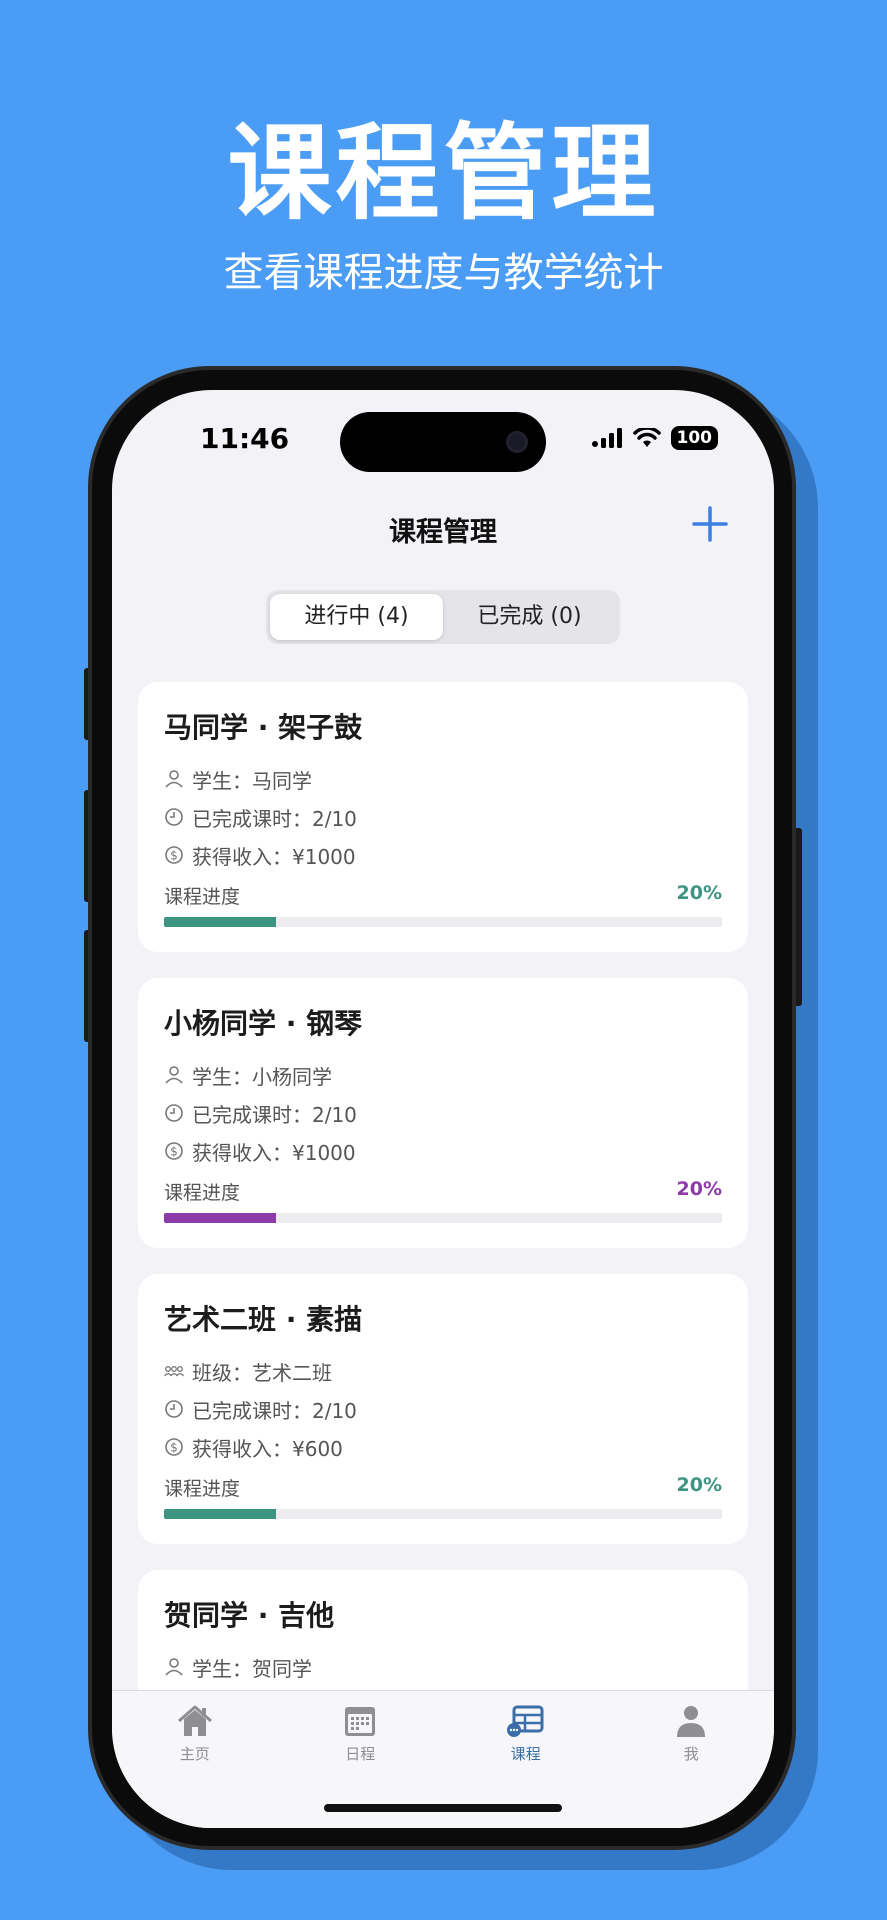 This screenshot has width=887, height=1920. I want to click on tab-me: 我, so click(692, 1759).